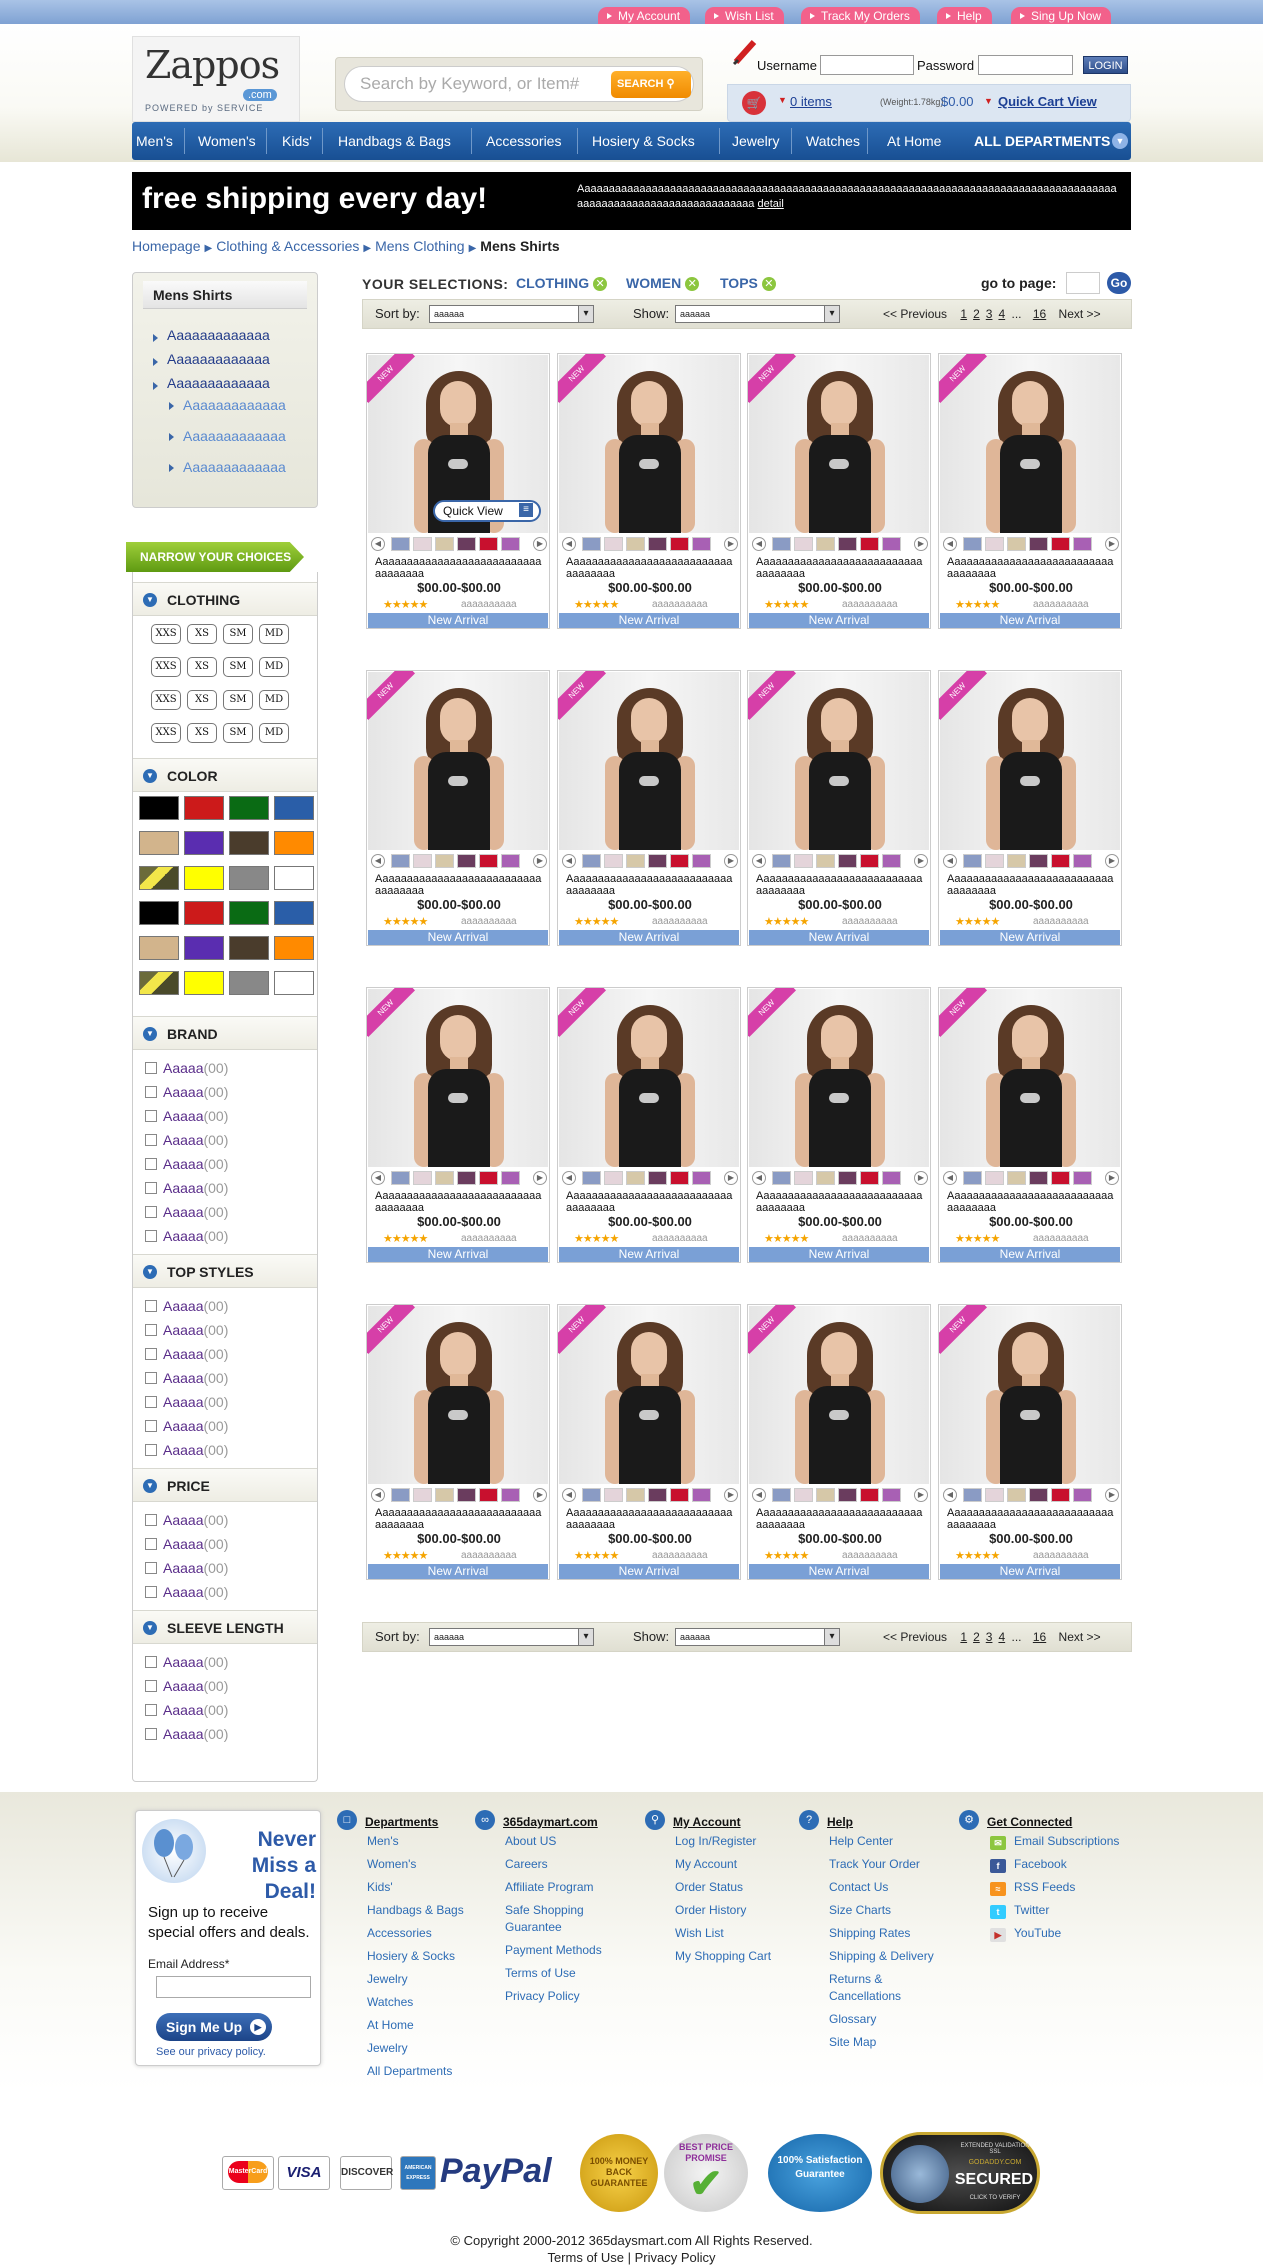 Image resolution: width=1263 pixels, height=2267 pixels. Describe the element at coordinates (225, 1271) in the screenshot. I see `filter-top-styles-header: ▼ TOP STYLES` at that location.